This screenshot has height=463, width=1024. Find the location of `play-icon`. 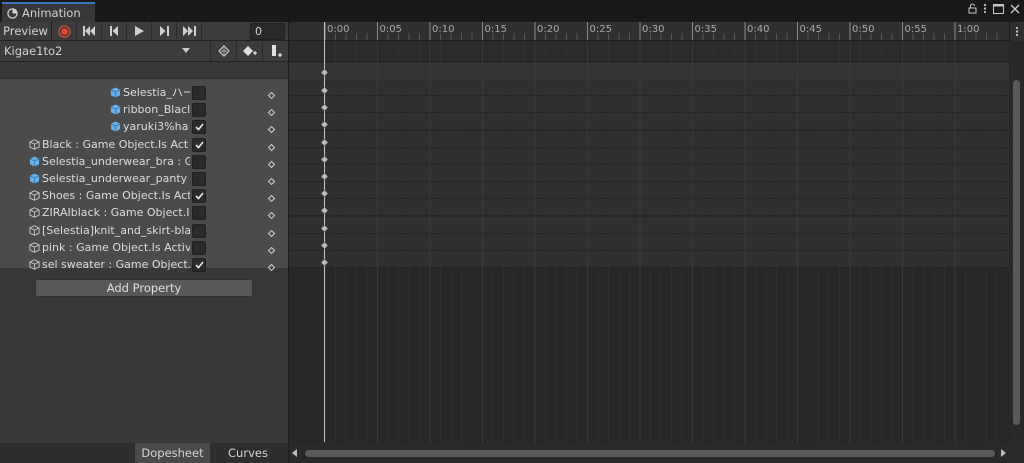

play-icon is located at coordinates (139, 31).